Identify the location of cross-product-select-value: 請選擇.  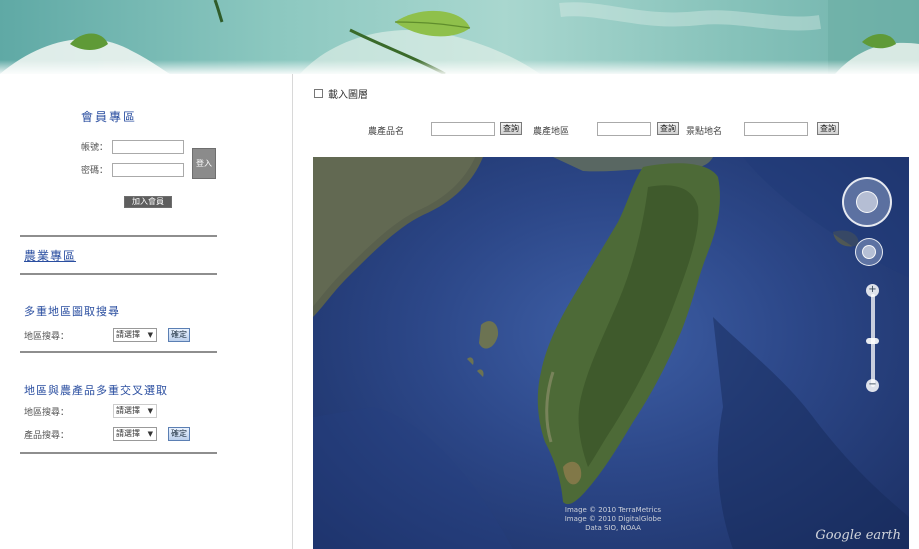
(128, 433).